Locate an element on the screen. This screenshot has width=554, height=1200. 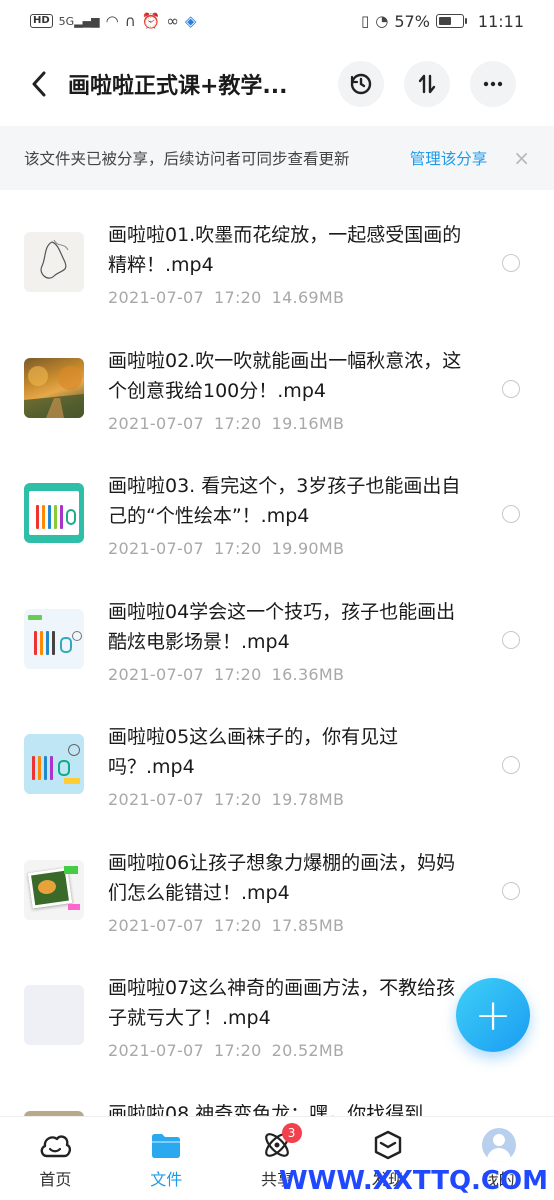
file-info: 画啦啦08 神奇变色龙：嘿，你找得到 is located at coordinates (288, 1108).